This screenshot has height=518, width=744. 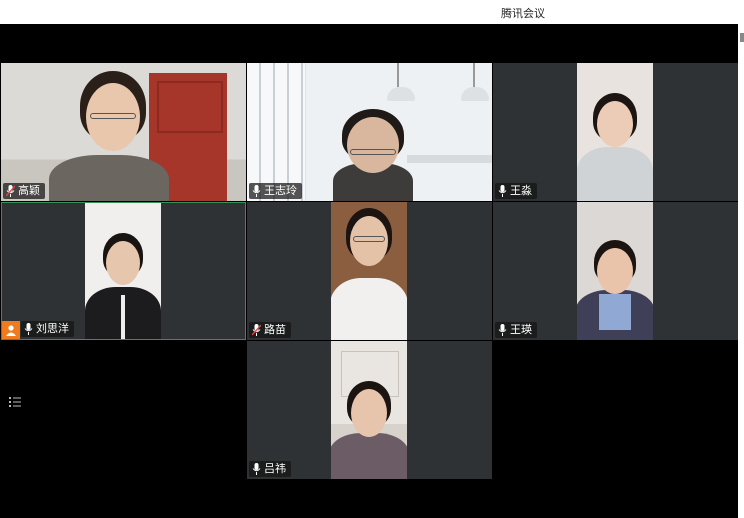 I want to click on participant-label: 王淼, so click(x=516, y=191).